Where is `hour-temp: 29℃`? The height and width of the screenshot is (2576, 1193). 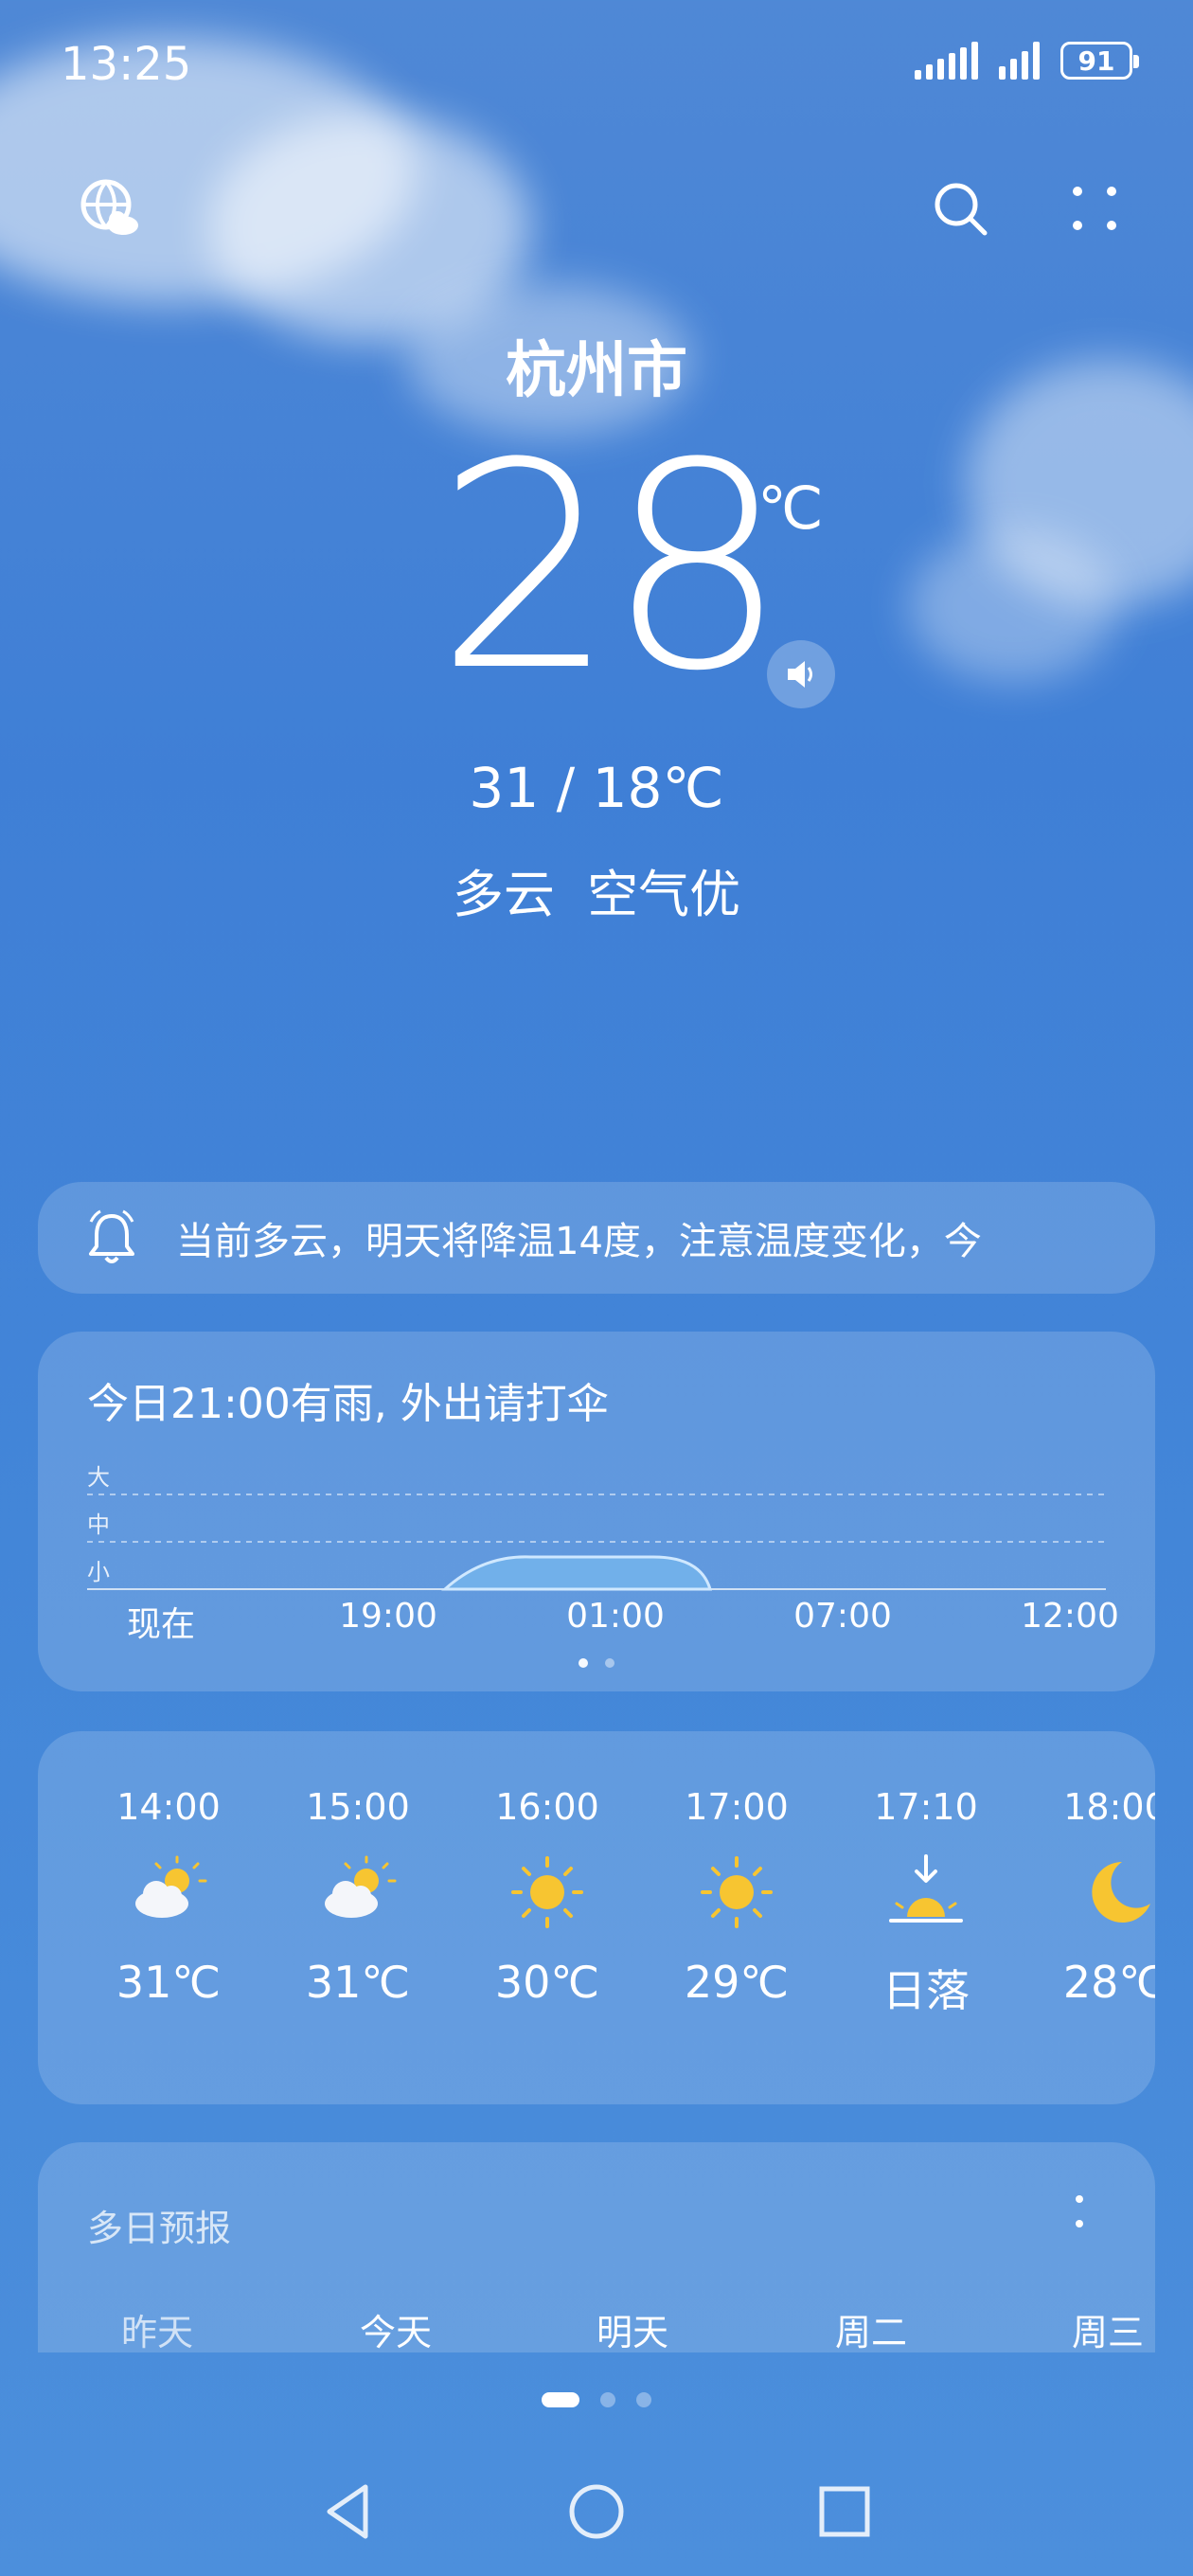 hour-temp: 29℃ is located at coordinates (737, 1982).